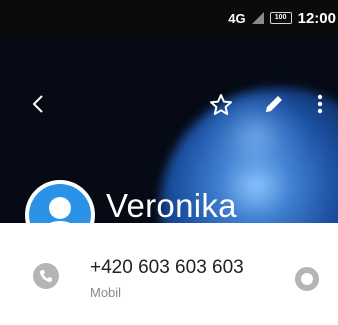 The width and height of the screenshot is (338, 325). I want to click on more-vert-icon, so click(320, 104).